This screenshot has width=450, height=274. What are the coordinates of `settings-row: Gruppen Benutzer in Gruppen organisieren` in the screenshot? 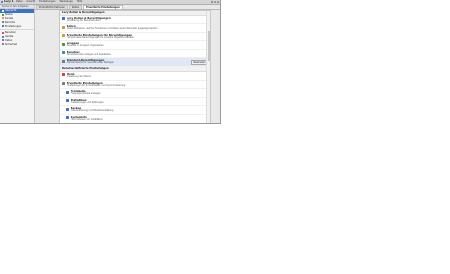 It's located at (135, 45).